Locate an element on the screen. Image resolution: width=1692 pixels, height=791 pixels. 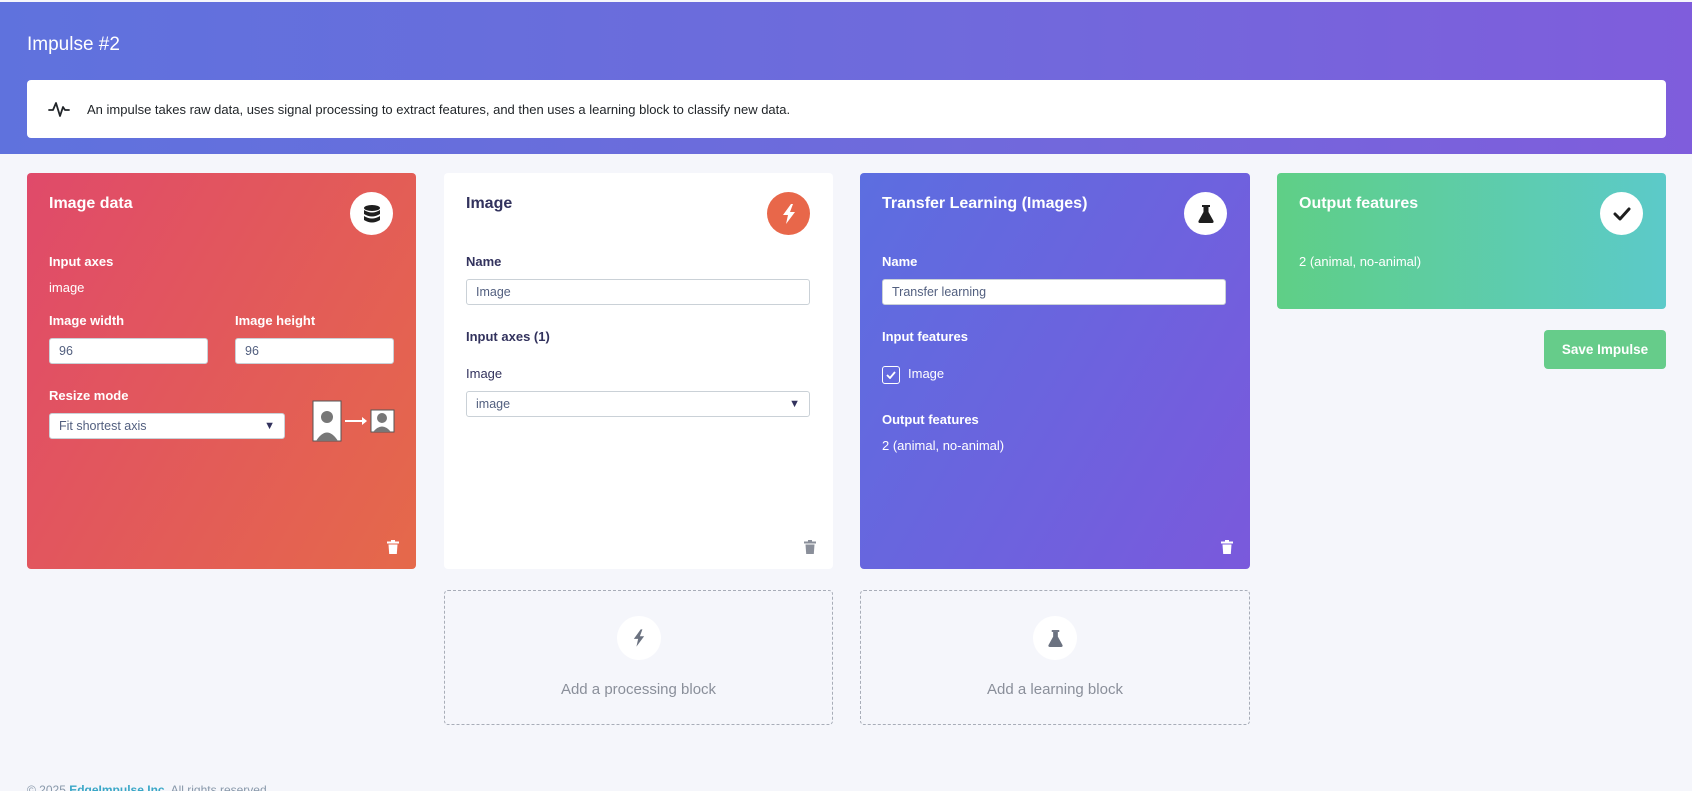
resize-mode-select: Fit shortest axis ▼ is located at coordinates (167, 426).